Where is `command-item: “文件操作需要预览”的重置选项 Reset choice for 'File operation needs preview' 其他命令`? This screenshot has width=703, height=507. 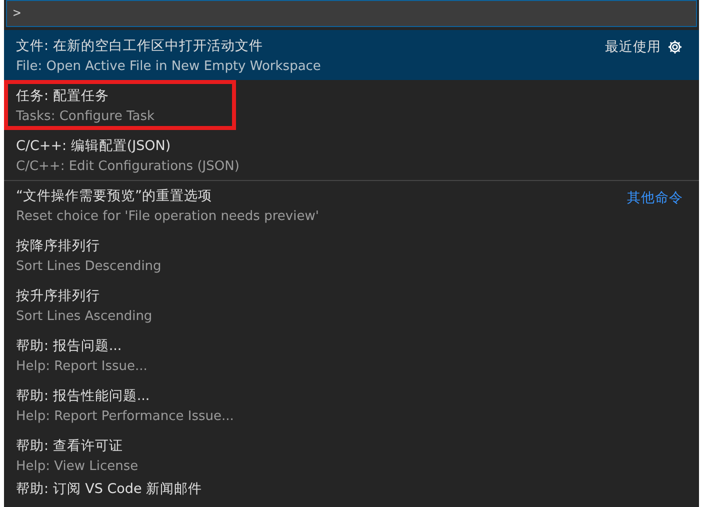 command-item: “文件操作需要预览”的重置选项 Reset choice for 'File operation needs preview' 其他命令 is located at coordinates (351, 205).